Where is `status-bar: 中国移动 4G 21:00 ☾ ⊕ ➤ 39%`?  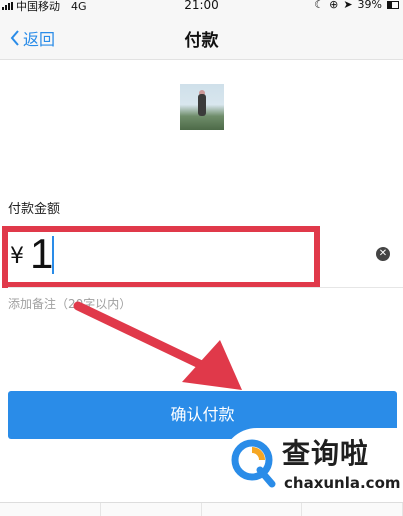
status-bar: 中国移动 4G 21:00 ☾ ⊕ ➤ 39% is located at coordinates (201, 7).